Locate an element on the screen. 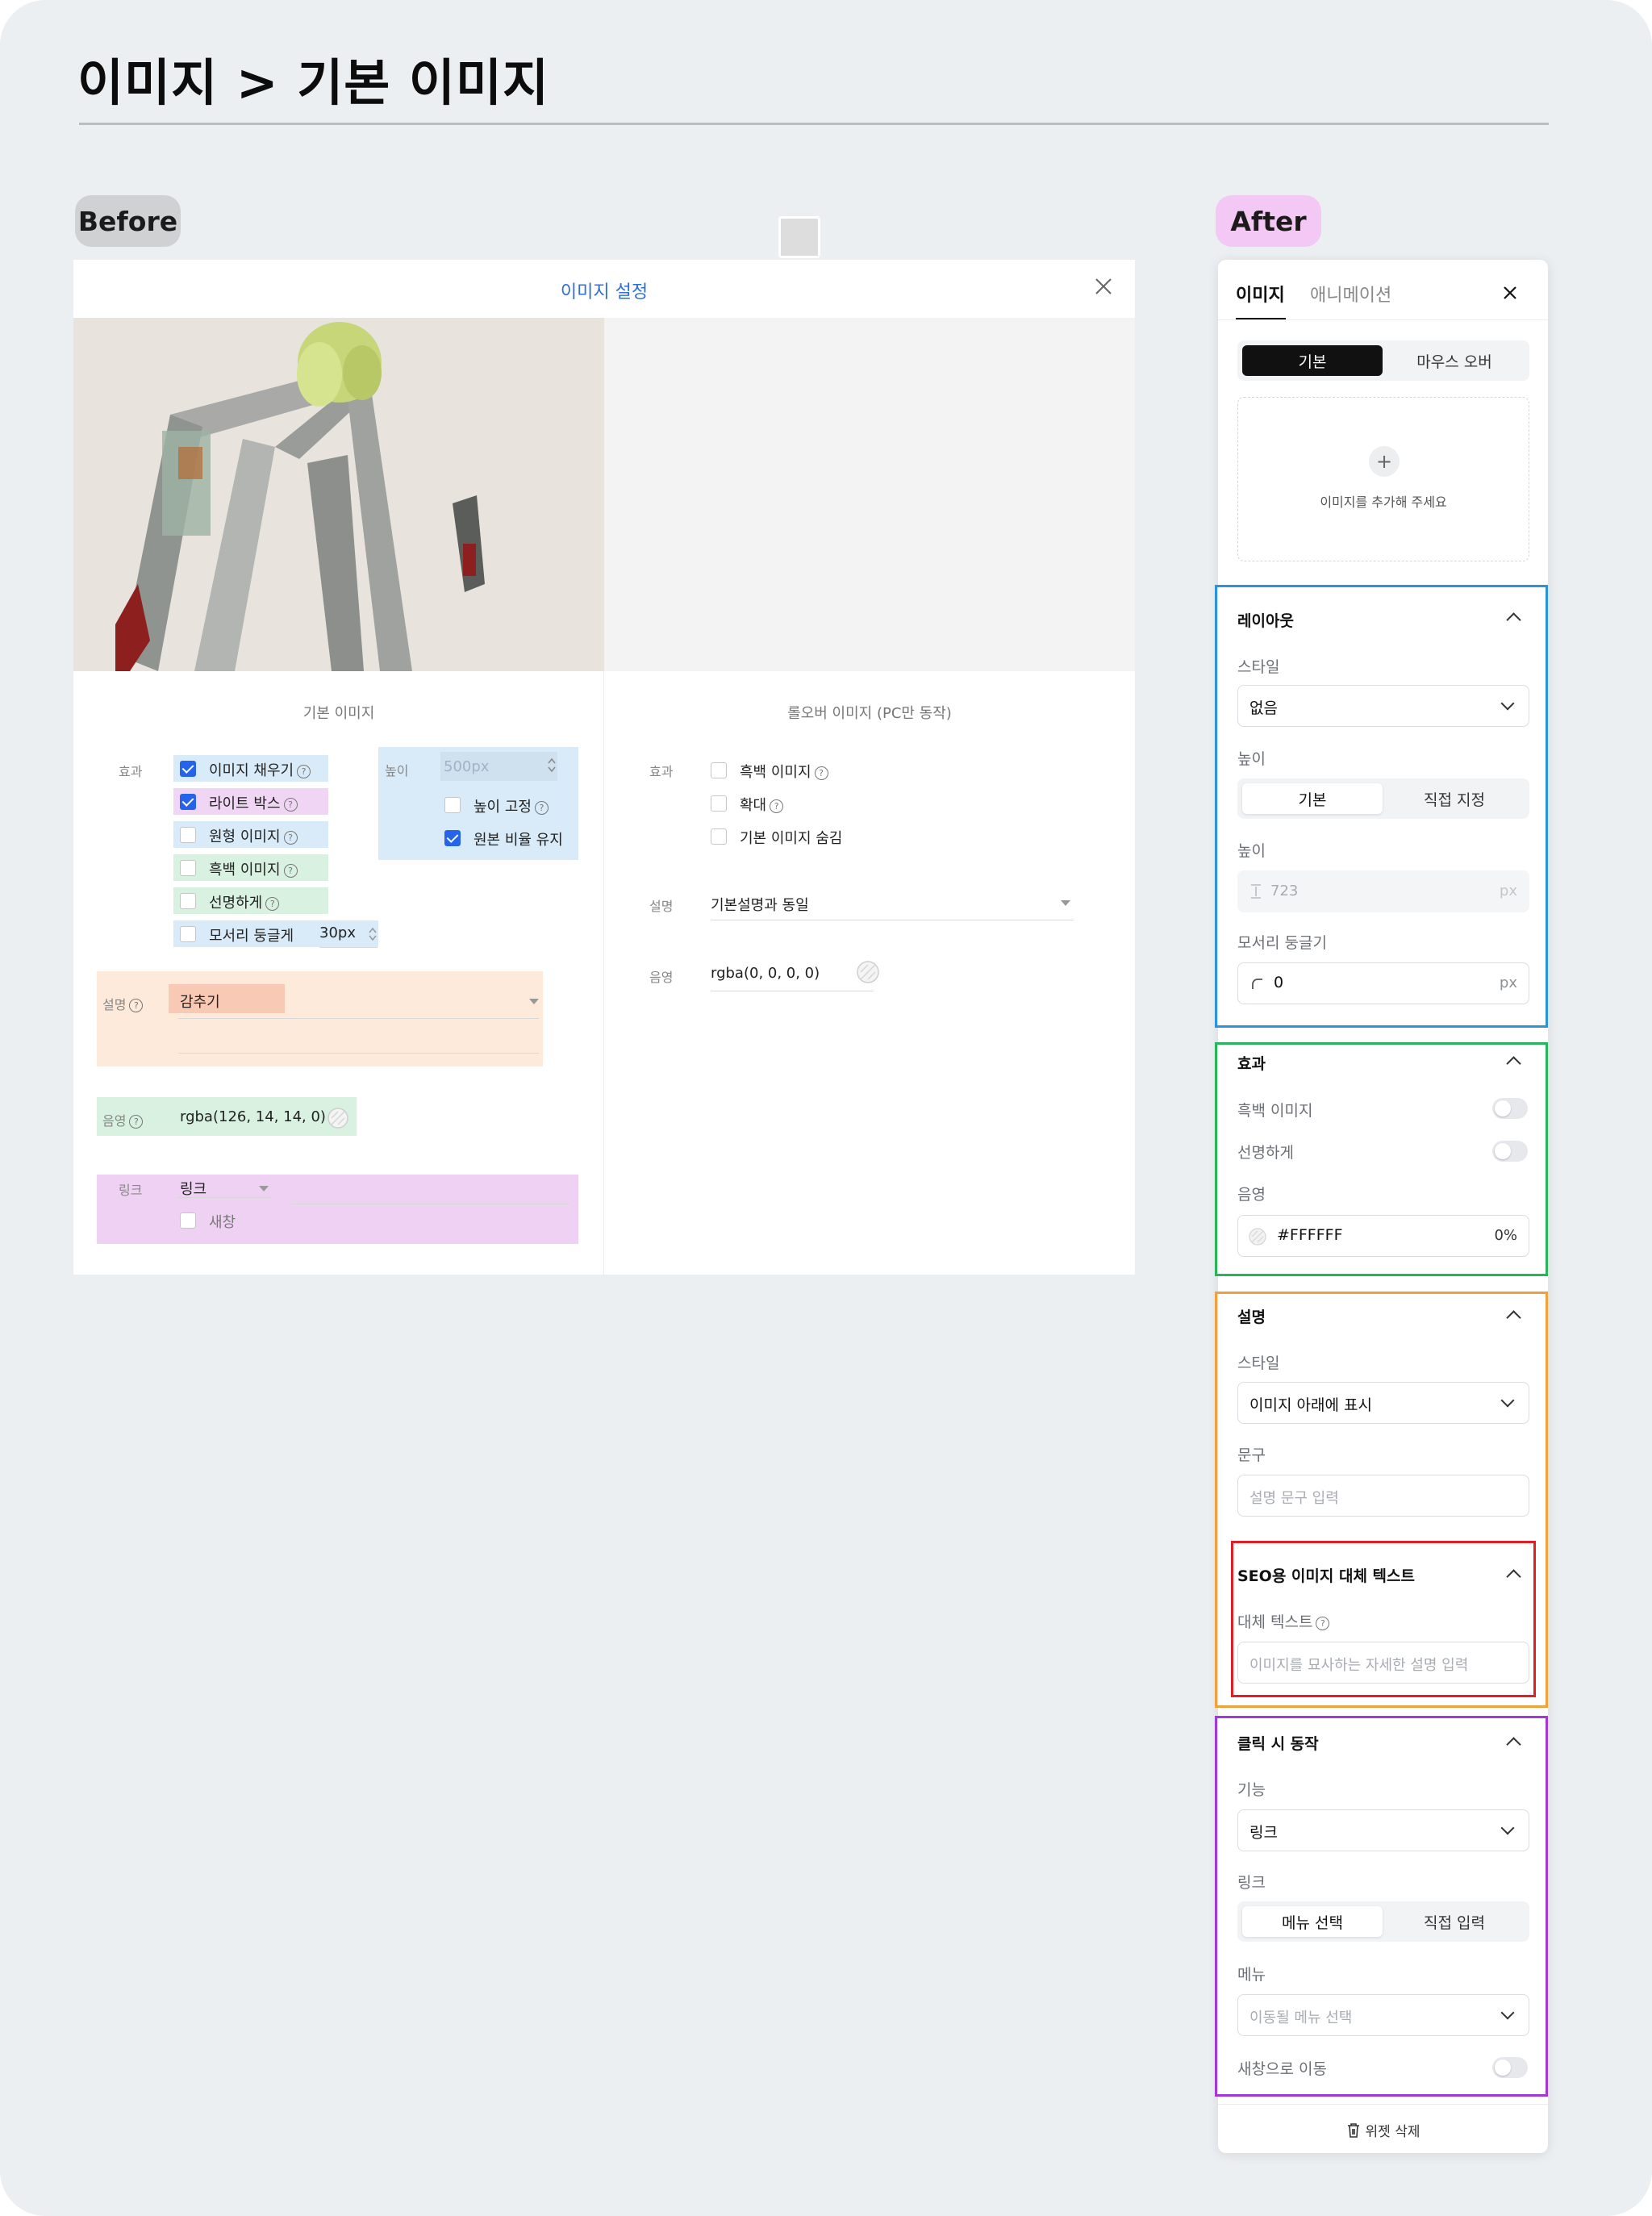  grayscale-option: 흑백 이미지? is located at coordinates (254, 868).